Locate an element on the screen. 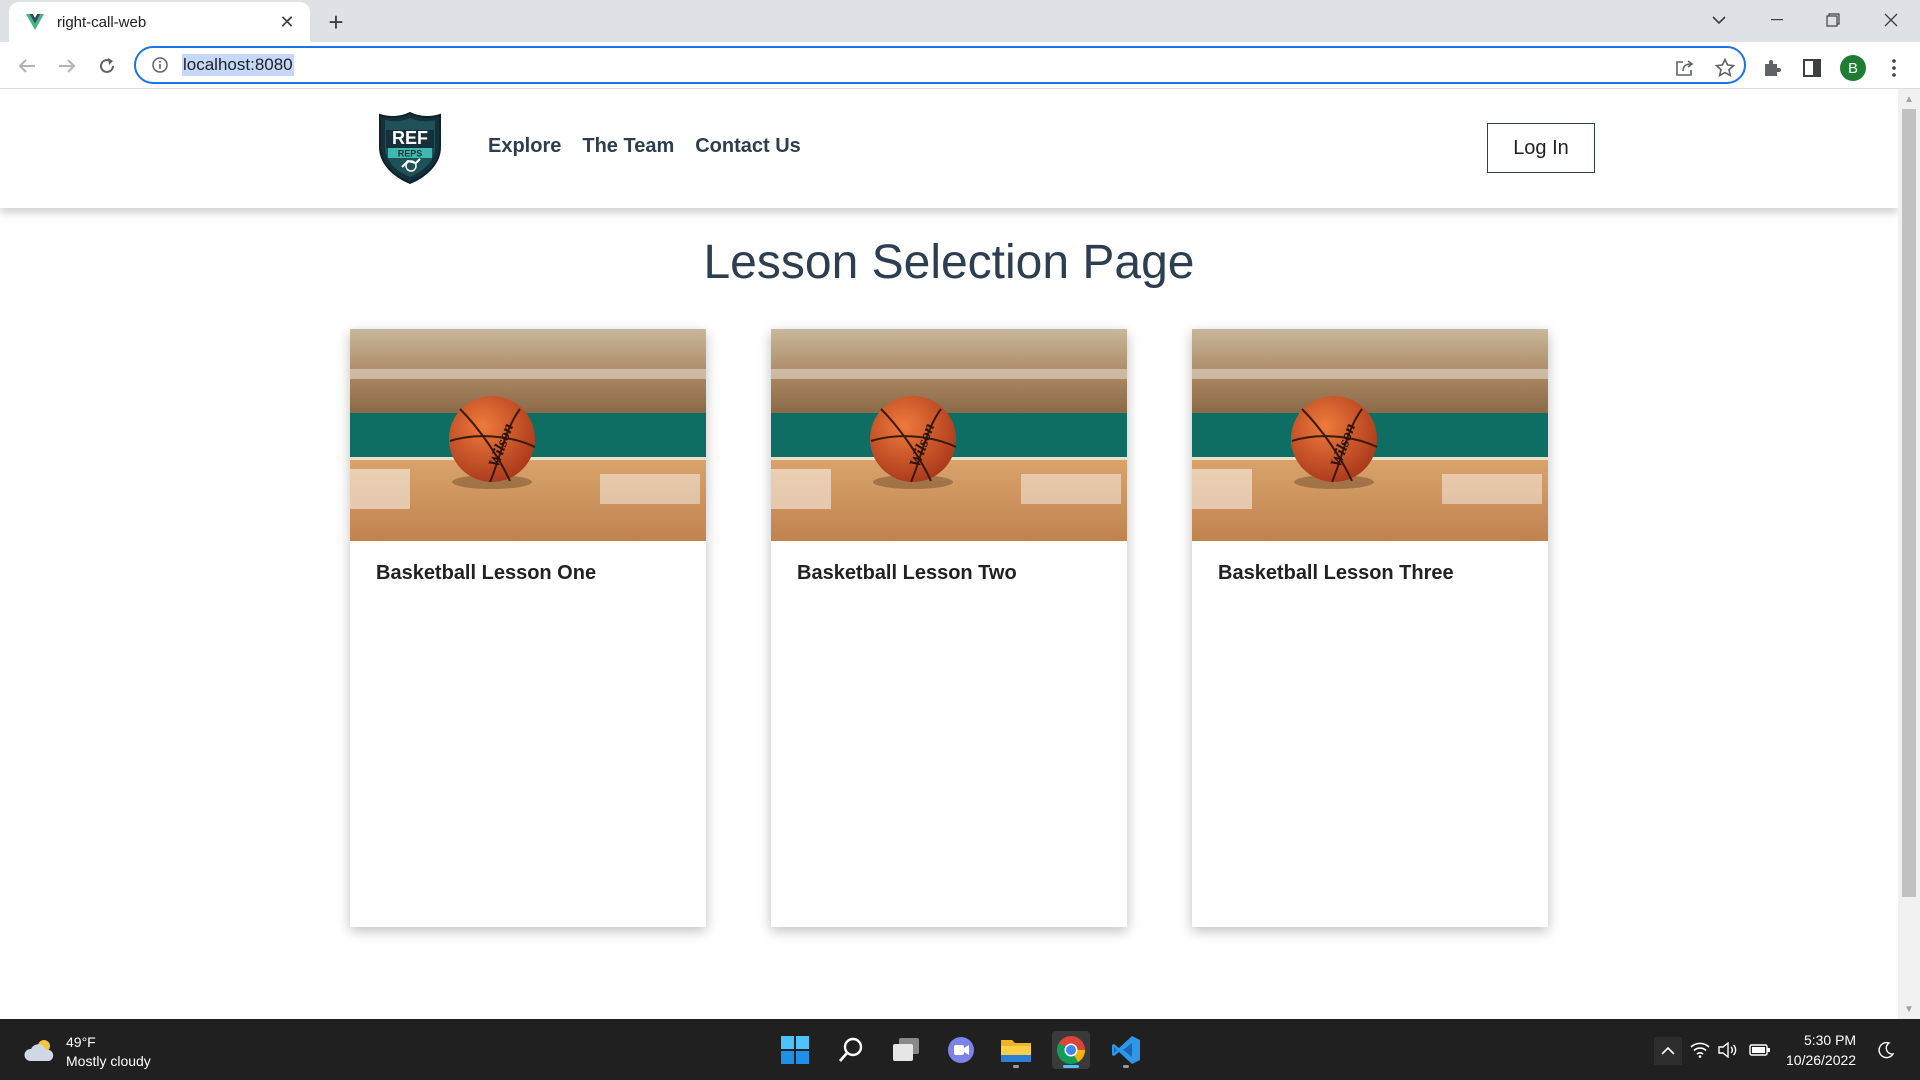  browser-toolbar: localhost:8080 is located at coordinates (960, 65).